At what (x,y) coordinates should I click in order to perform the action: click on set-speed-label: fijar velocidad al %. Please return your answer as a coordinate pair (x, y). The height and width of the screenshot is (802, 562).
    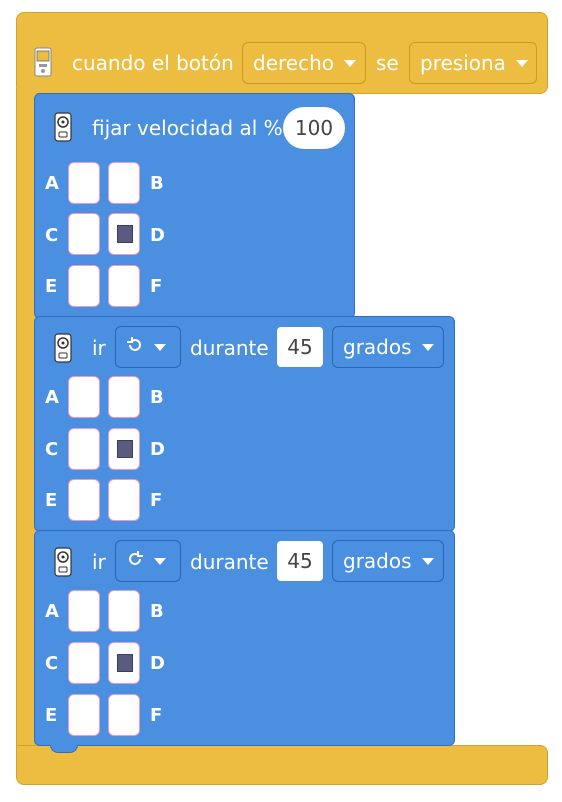
    Looking at the image, I should click on (187, 128).